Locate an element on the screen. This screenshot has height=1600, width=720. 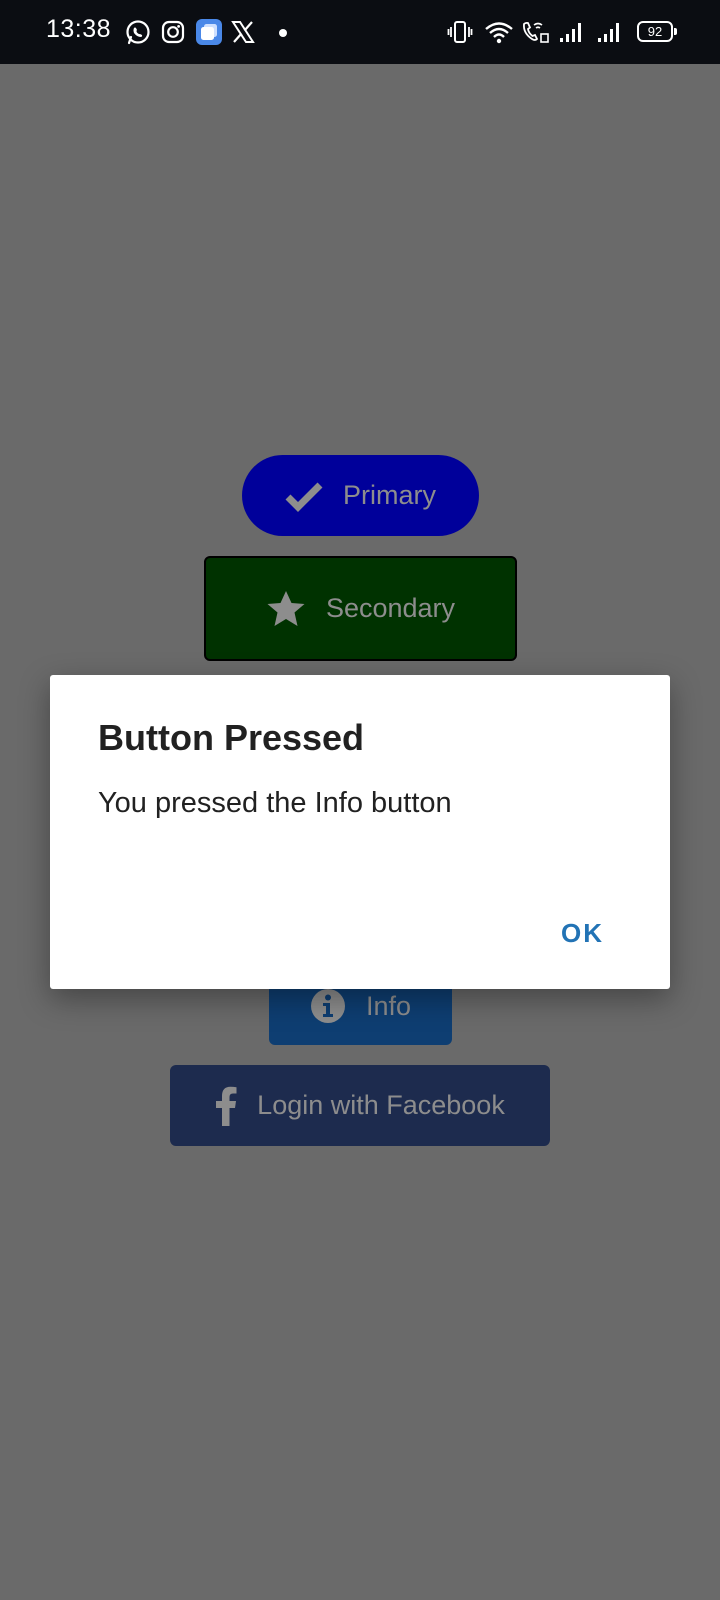
secondary-button-label: Secondary is located at coordinates (390, 608).